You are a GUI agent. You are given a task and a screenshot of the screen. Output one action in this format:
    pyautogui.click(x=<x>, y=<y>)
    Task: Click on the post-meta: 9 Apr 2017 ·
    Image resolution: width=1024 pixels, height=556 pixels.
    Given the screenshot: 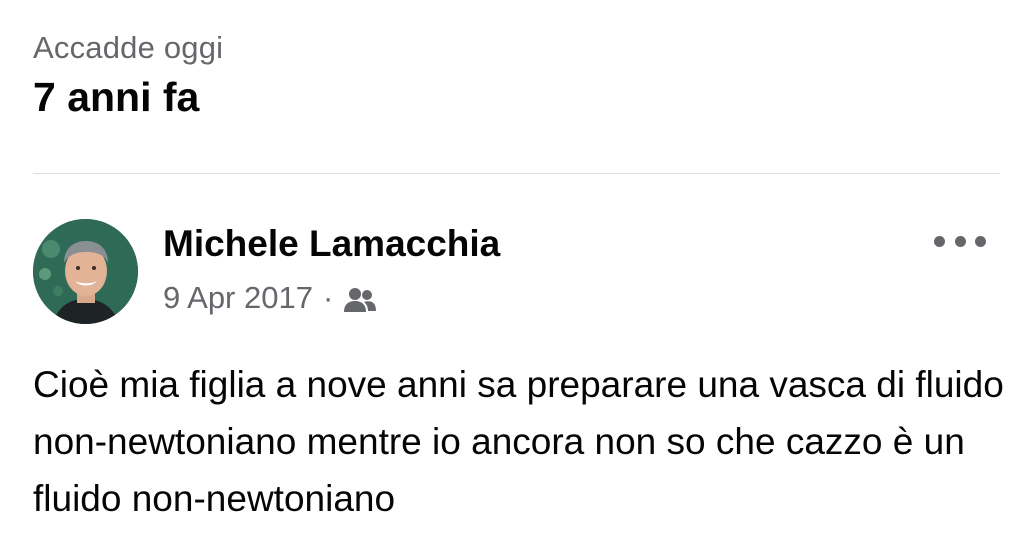 What is the action you would take?
    pyautogui.click(x=270, y=298)
    